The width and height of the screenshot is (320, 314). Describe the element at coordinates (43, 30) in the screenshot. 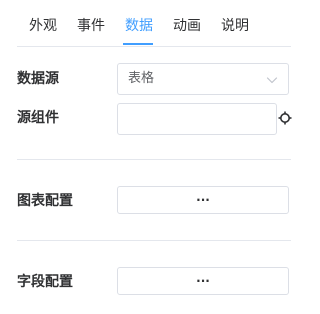

I see `tab-appearance: 外观` at that location.